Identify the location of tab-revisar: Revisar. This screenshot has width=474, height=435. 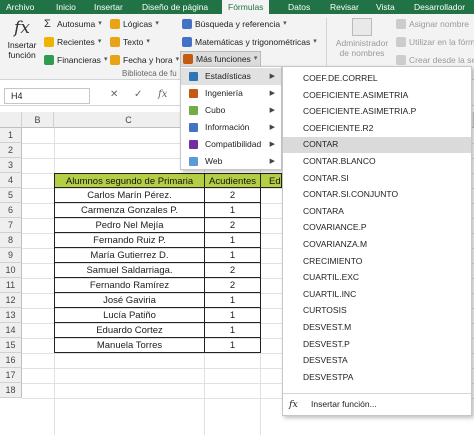
(344, 7).